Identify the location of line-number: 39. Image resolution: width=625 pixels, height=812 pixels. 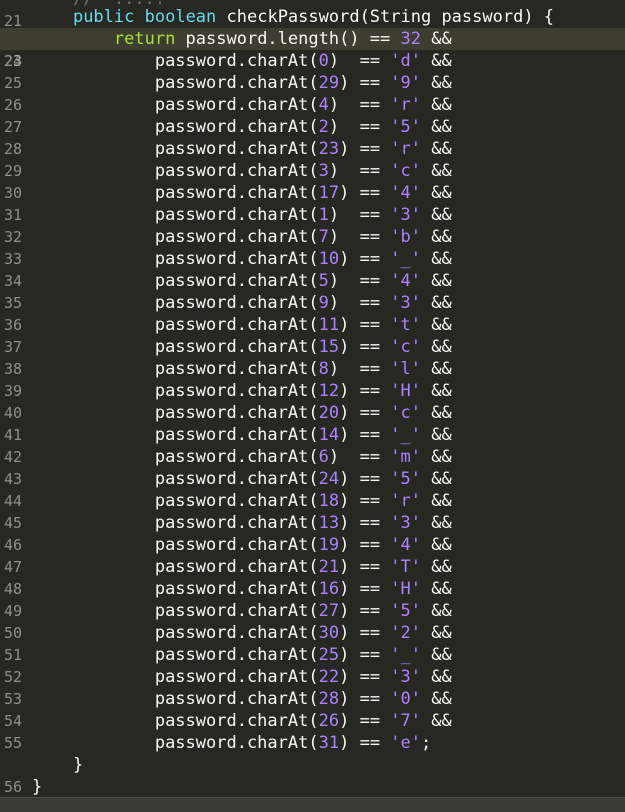
(13, 391).